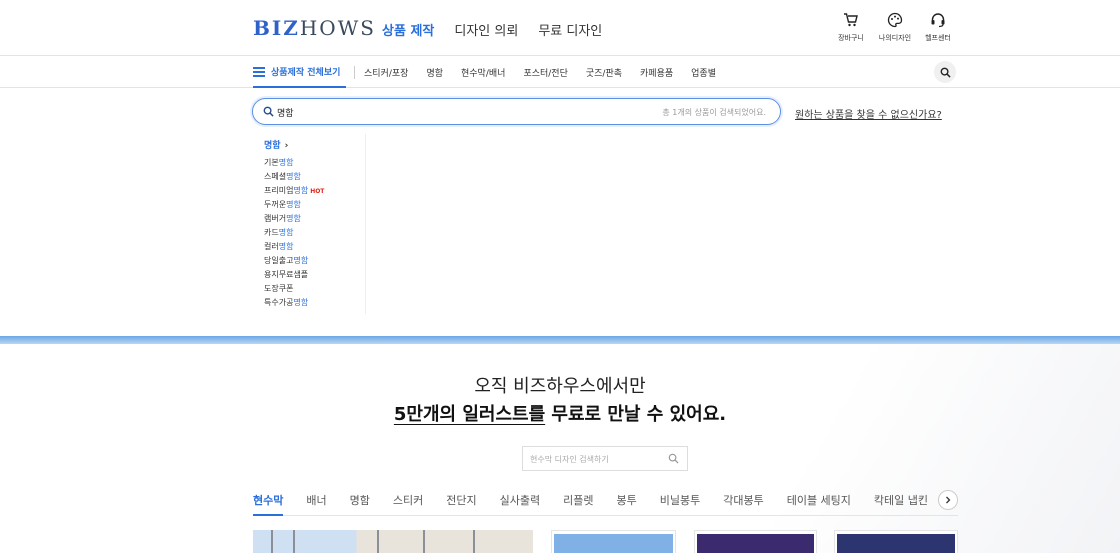  Describe the element at coordinates (520, 504) in the screenshot. I see `design-tab: 실사출력` at that location.